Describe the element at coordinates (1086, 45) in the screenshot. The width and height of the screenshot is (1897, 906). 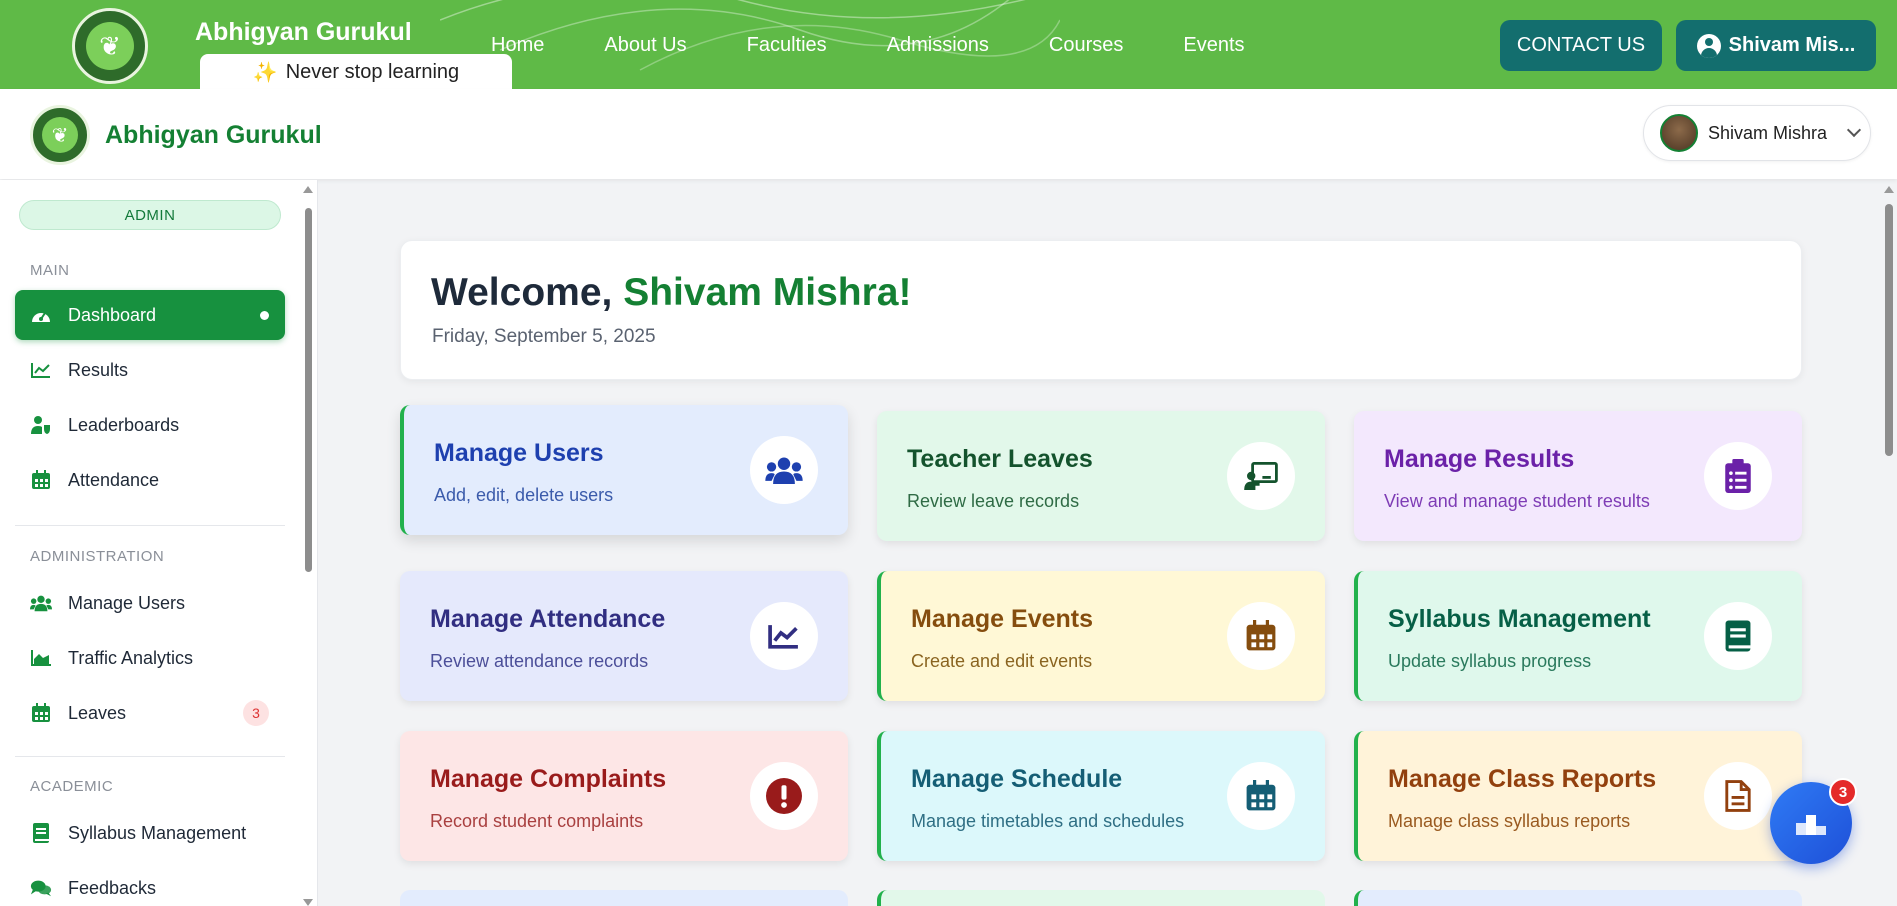
I see `nav-courses: Courses` at that location.